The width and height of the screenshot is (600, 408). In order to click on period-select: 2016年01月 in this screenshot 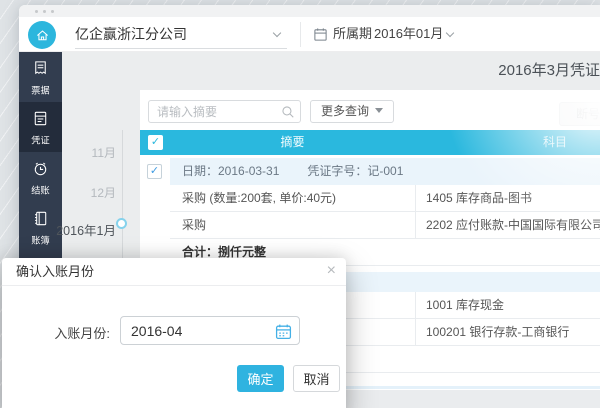, I will do `click(408, 34)`.